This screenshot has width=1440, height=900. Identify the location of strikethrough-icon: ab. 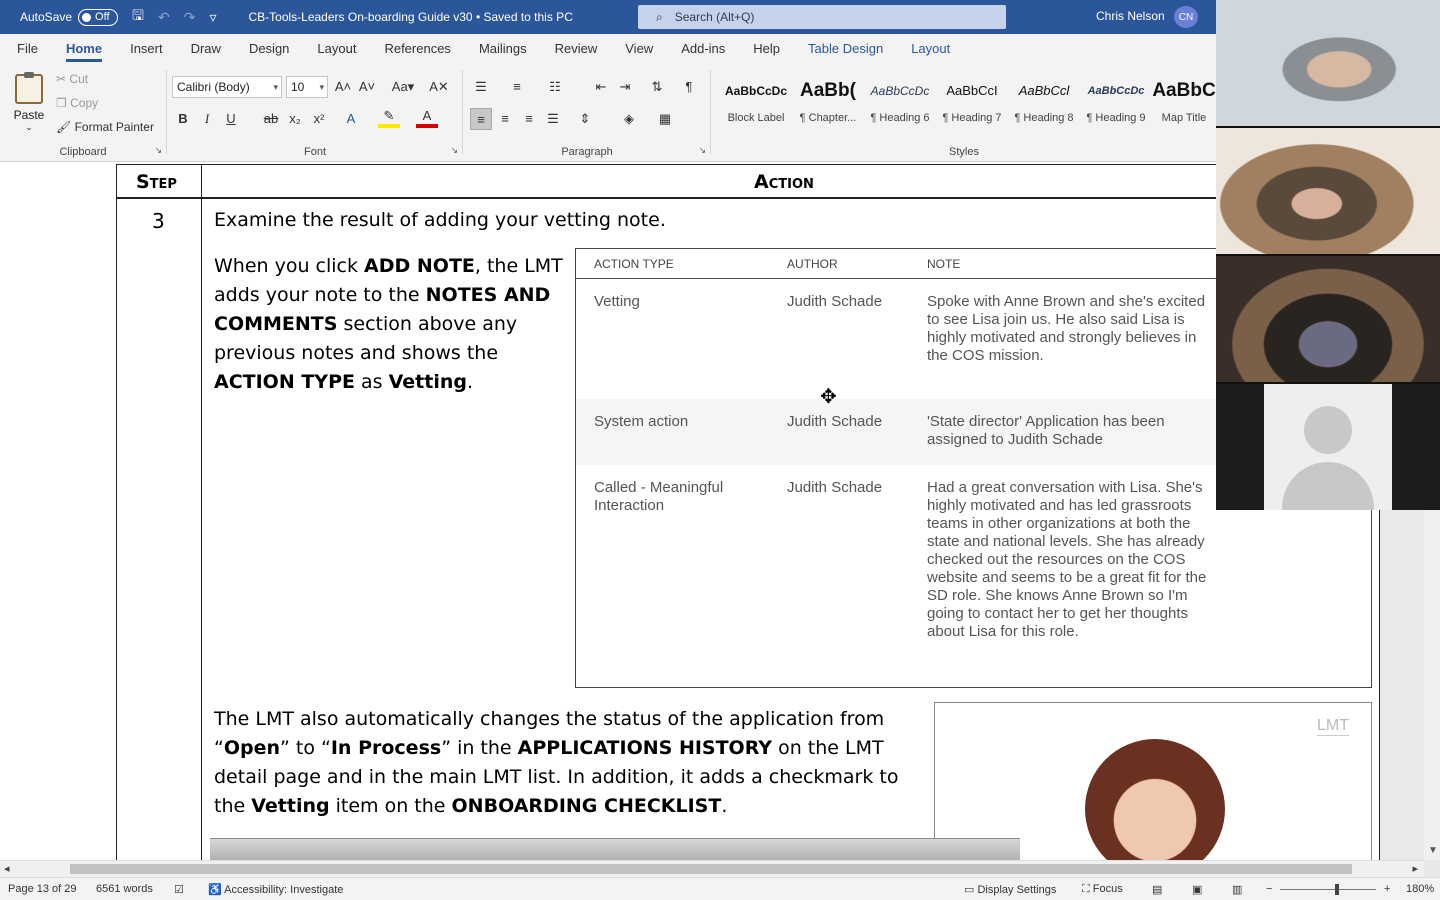
(271, 119).